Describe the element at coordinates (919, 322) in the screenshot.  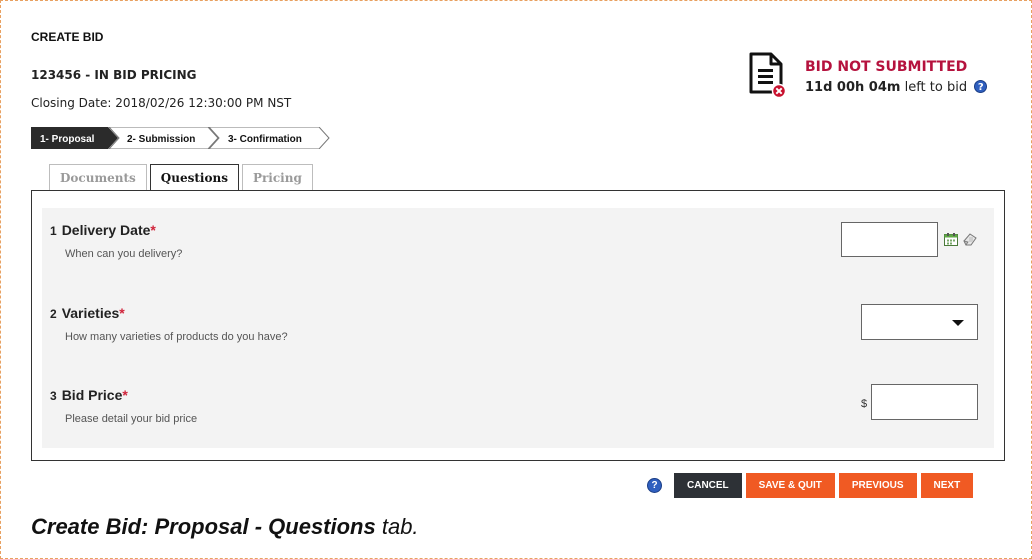
I see `varieties-select` at that location.